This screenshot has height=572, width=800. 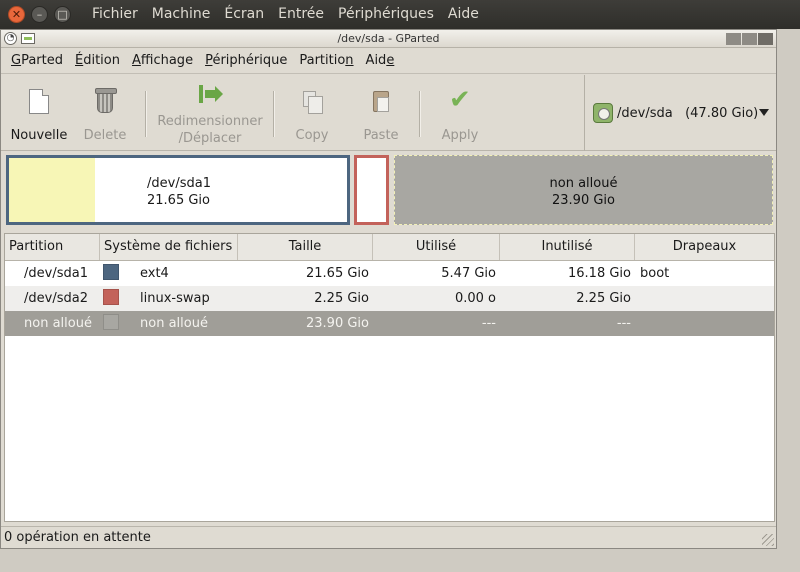 I want to click on maximize-icon, so click(x=749, y=39).